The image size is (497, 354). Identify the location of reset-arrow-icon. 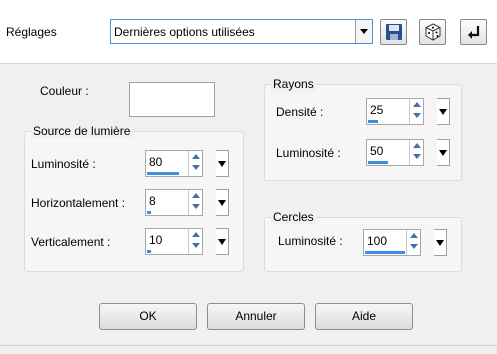
(474, 32).